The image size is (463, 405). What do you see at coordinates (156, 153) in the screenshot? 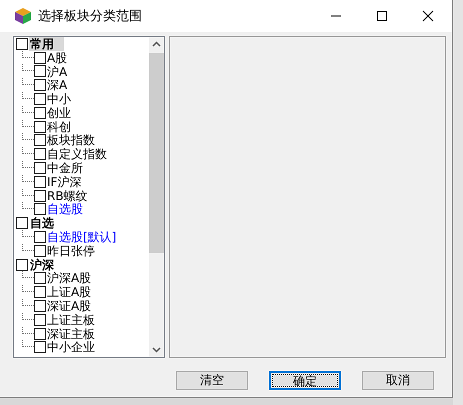
I see `scroll-thumb` at bounding box center [156, 153].